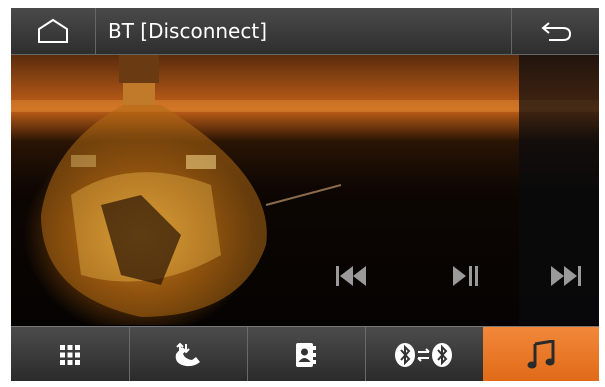  I want to click on title-bar: BT [Disconnect], so click(305, 31).